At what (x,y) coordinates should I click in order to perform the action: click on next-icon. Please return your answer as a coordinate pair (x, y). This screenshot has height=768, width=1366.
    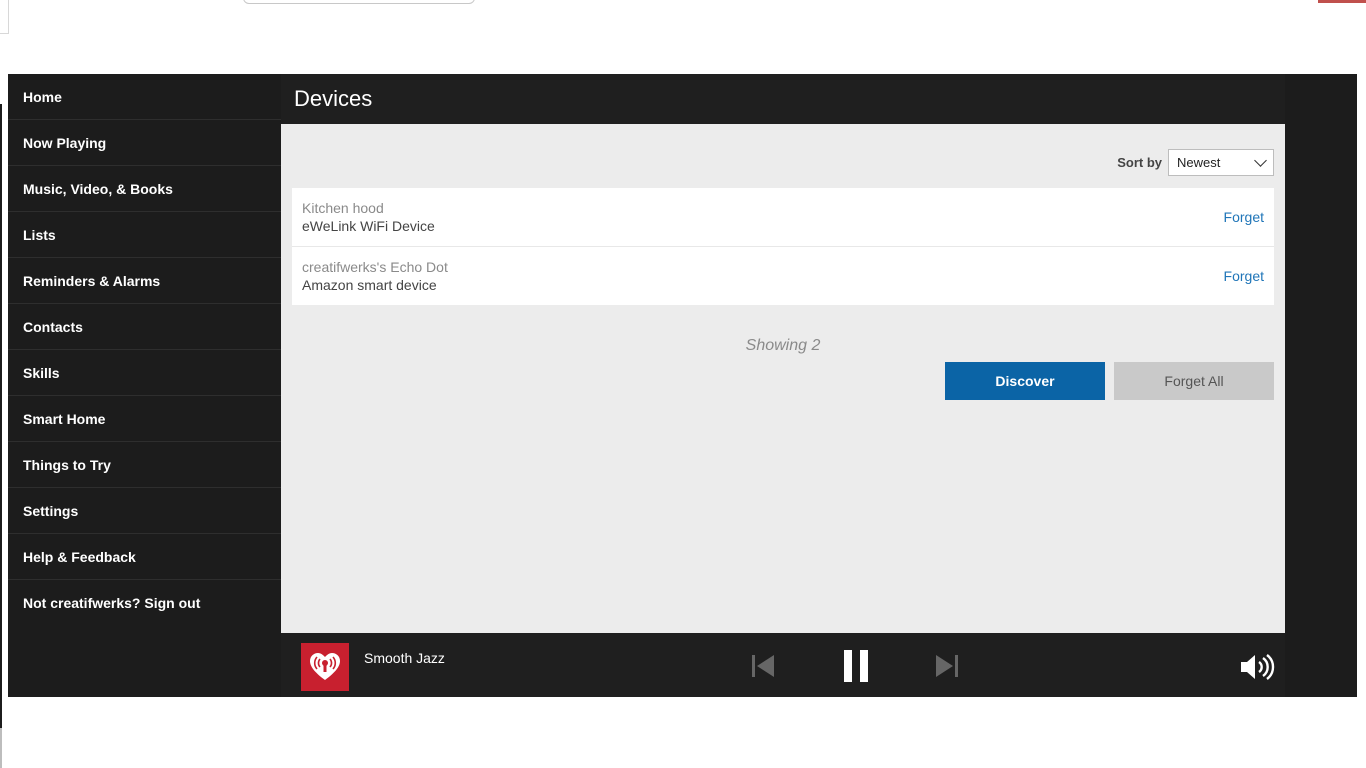
    Looking at the image, I should click on (947, 668).